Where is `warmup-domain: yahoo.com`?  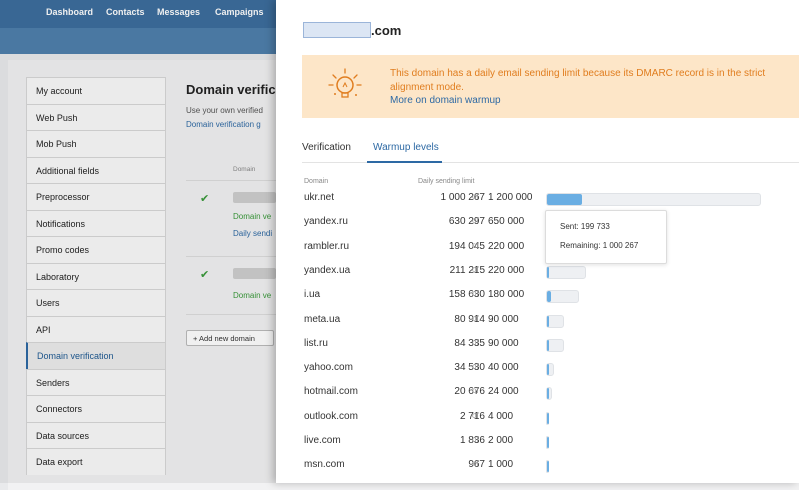 warmup-domain: yahoo.com is located at coordinates (328, 368).